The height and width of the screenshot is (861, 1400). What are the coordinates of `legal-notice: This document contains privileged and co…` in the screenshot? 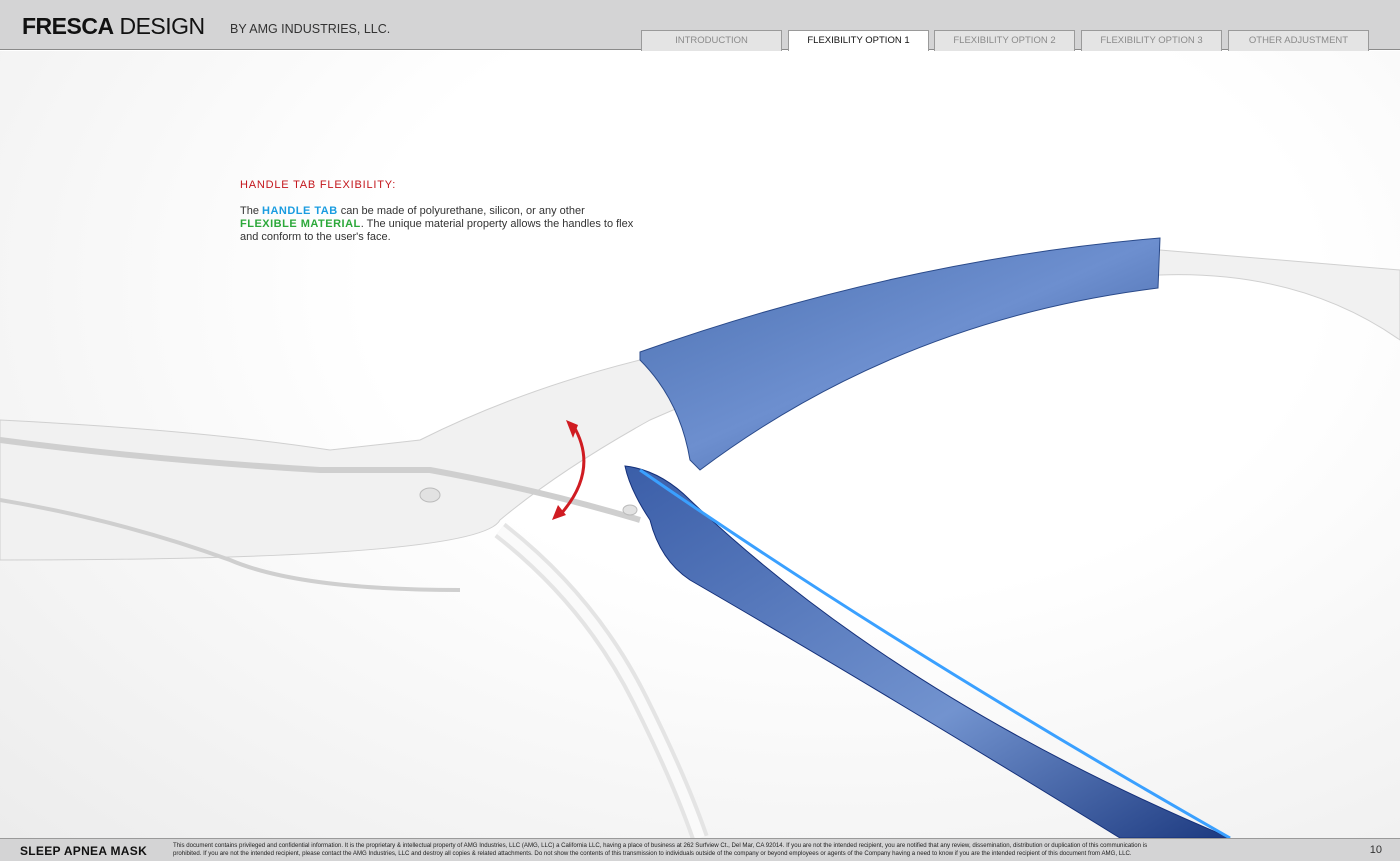 It's located at (743, 850).